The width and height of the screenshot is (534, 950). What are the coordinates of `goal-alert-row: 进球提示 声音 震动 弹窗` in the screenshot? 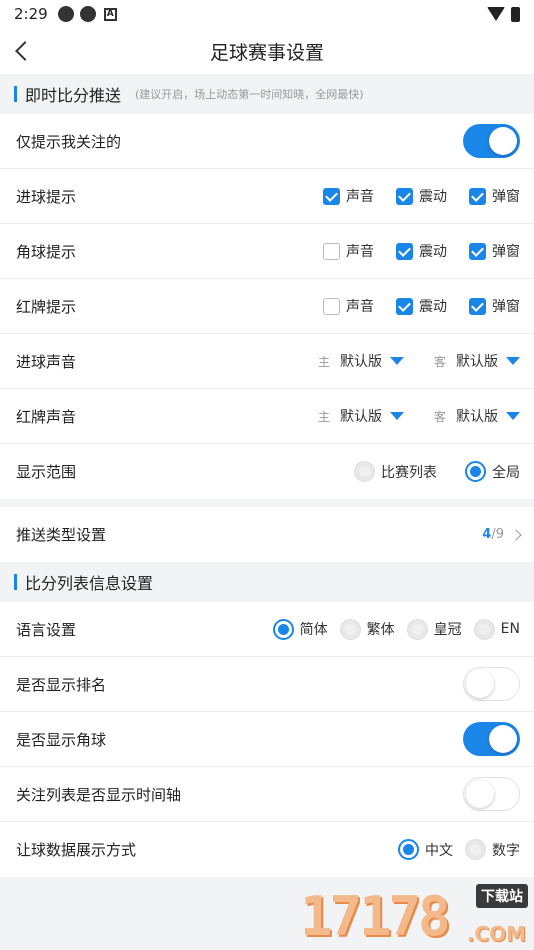 It's located at (267, 196).